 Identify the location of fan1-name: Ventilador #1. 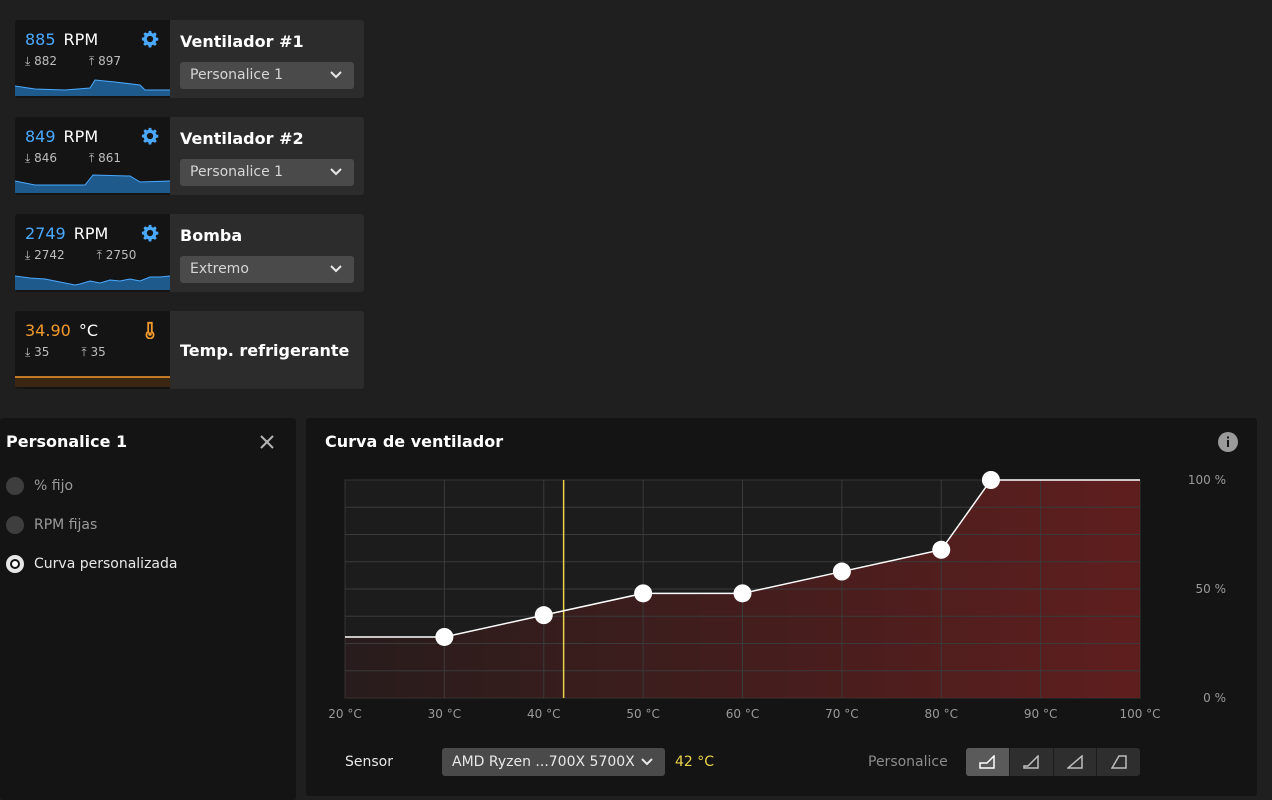
(242, 41).